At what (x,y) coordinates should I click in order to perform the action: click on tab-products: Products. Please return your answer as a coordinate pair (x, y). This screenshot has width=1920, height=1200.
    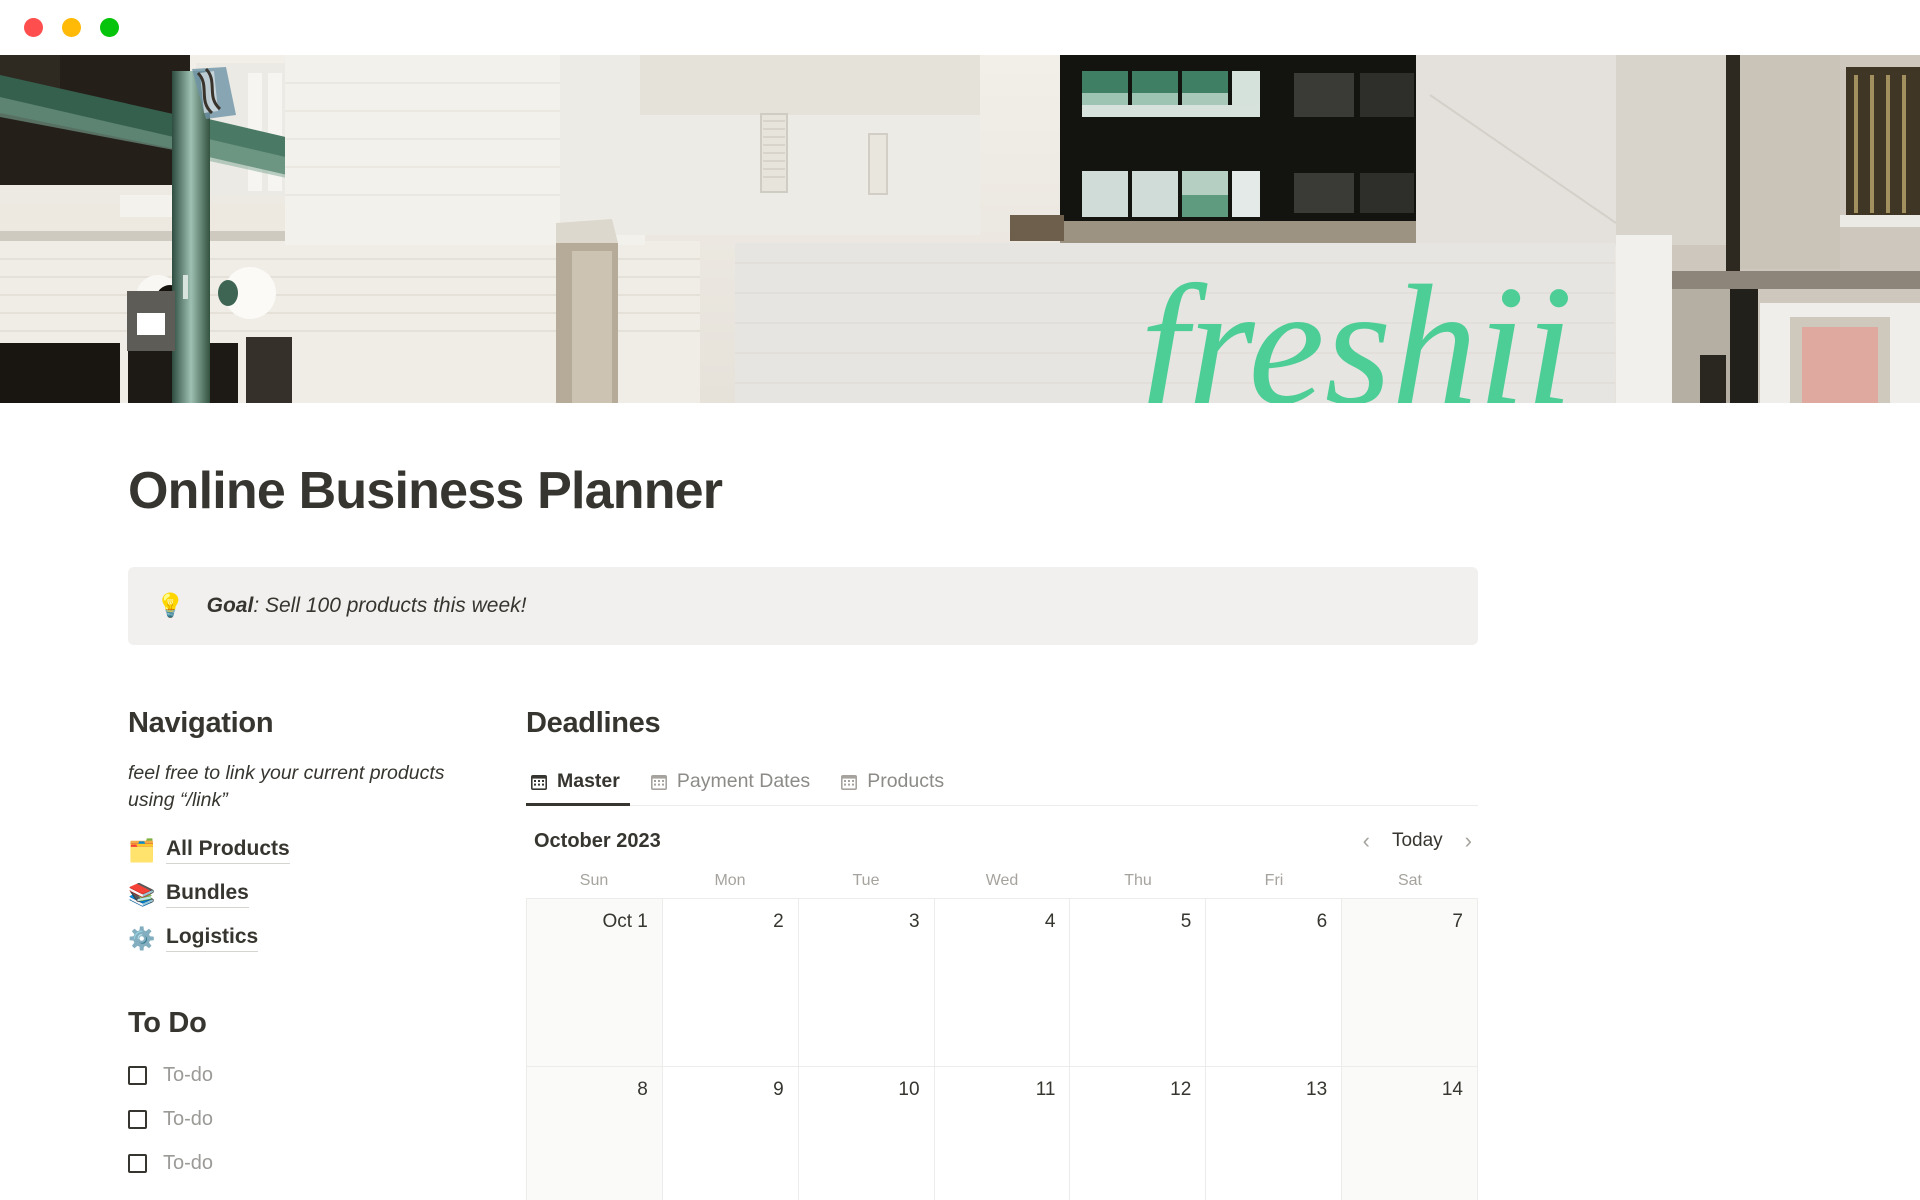
    Looking at the image, I should click on (895, 784).